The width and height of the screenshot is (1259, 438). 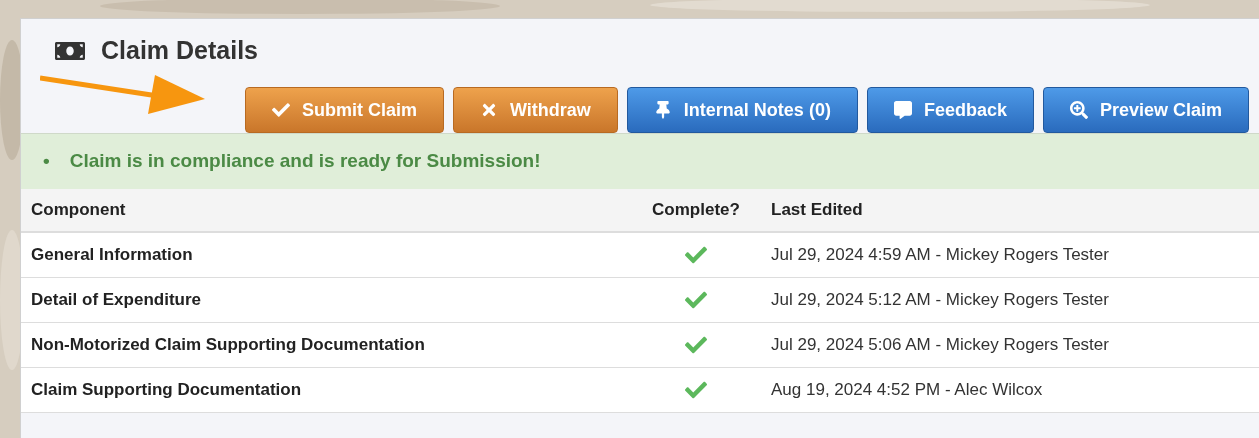 I want to click on zoom-in-icon, so click(x=1078, y=110).